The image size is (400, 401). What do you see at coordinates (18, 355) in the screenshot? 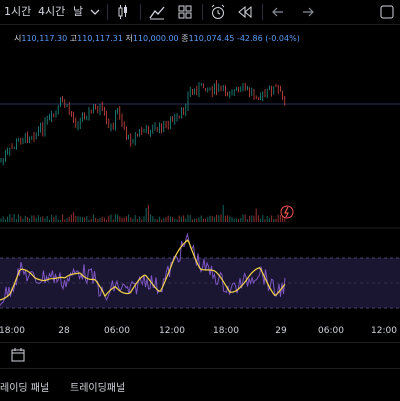
I see `calendar-icon` at bounding box center [18, 355].